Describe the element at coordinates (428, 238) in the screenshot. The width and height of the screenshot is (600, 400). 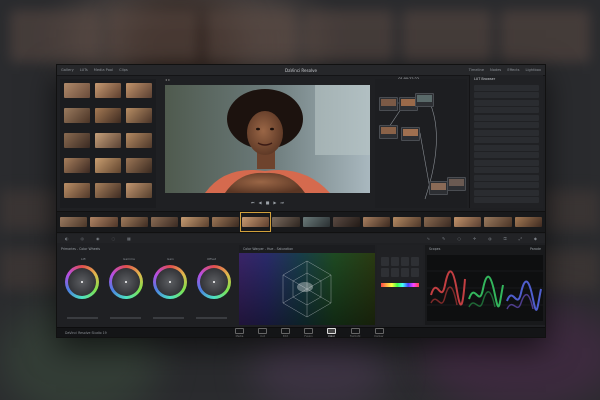
I see `curves-icon: ∿` at that location.